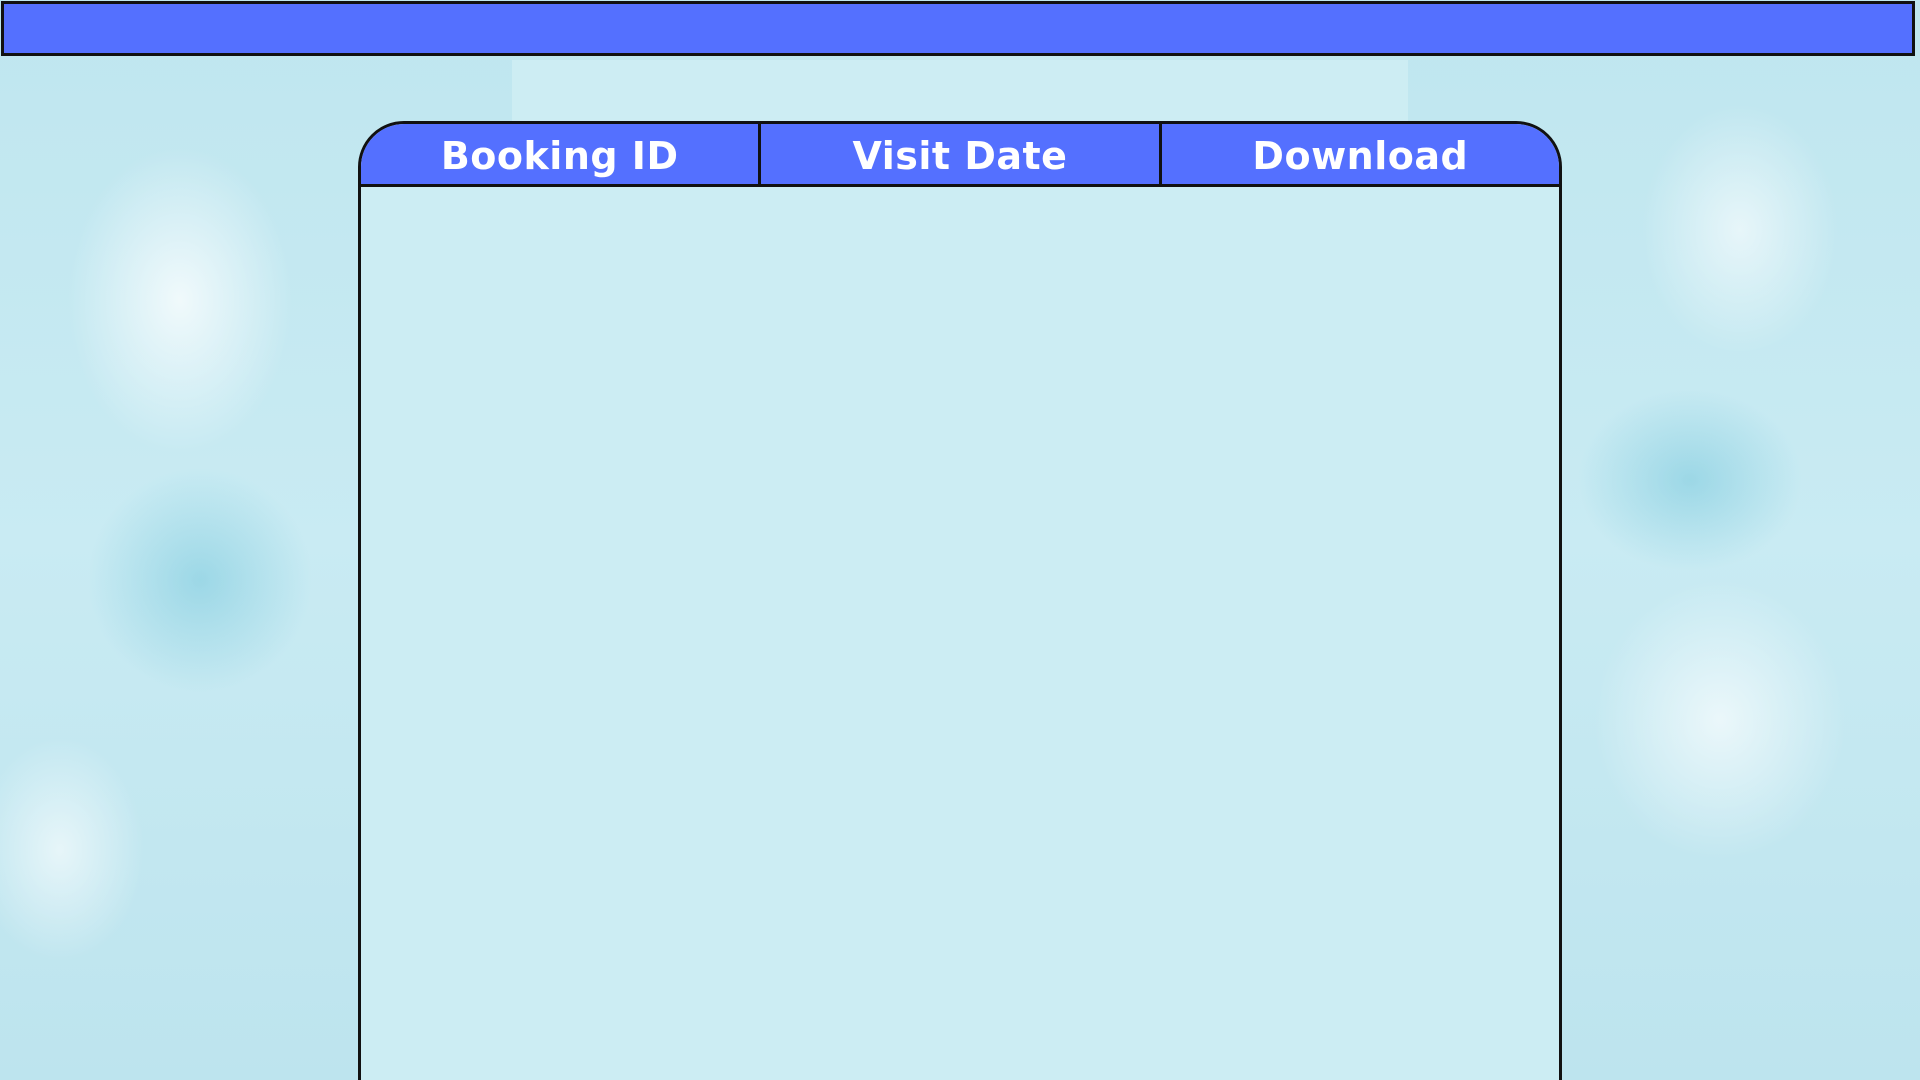  Describe the element at coordinates (1358, 154) in the screenshot. I see `column-header-download: Download` at that location.